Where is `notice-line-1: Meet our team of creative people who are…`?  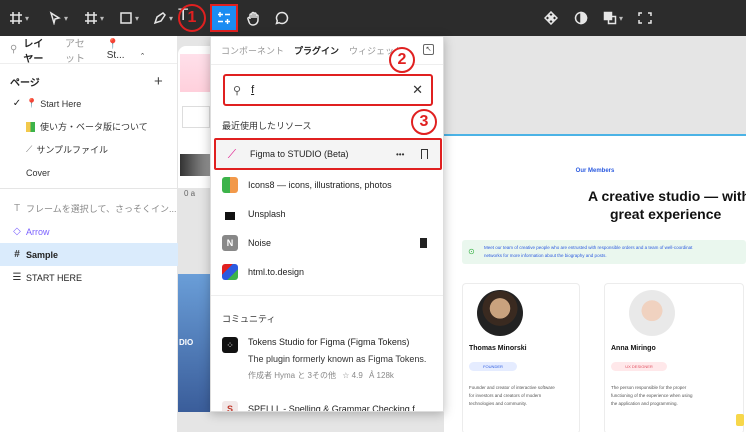
notice-line-1: Meet our team of creative people who are… is located at coordinates (588, 247).